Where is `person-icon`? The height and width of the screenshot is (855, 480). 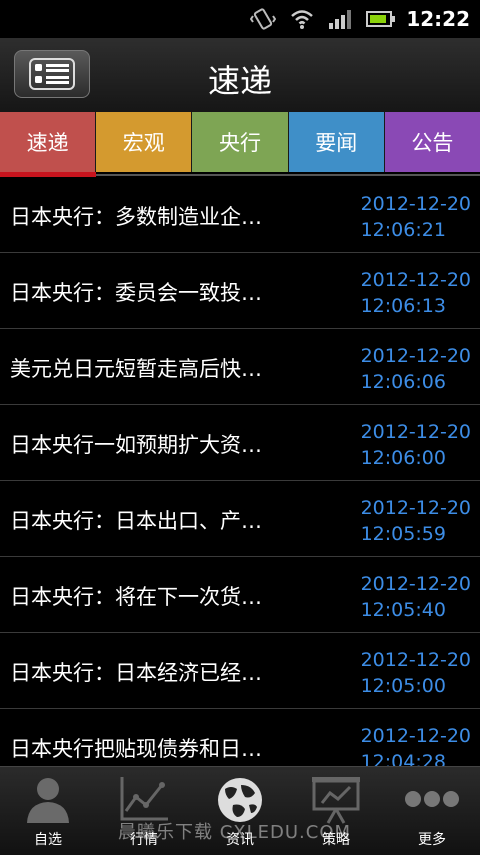 person-icon is located at coordinates (48, 800).